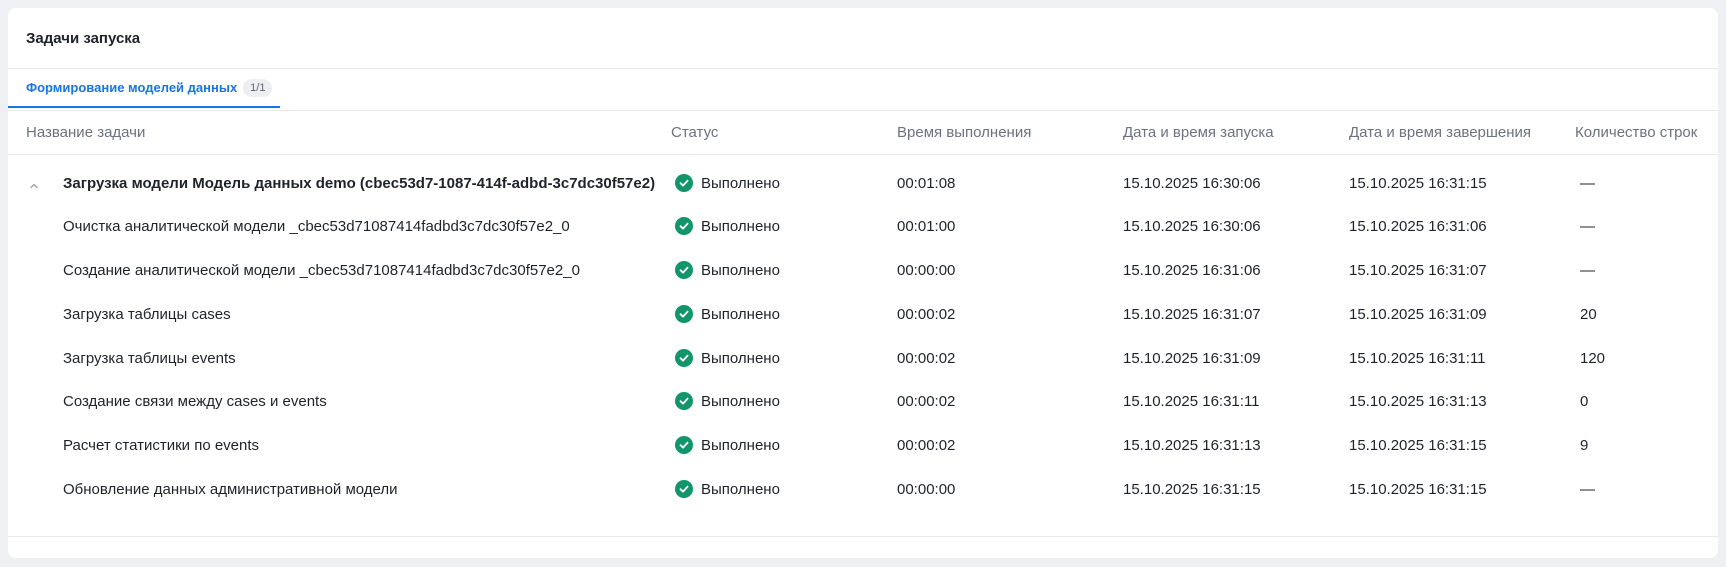  I want to click on chevron-up-icon, so click(34, 183).